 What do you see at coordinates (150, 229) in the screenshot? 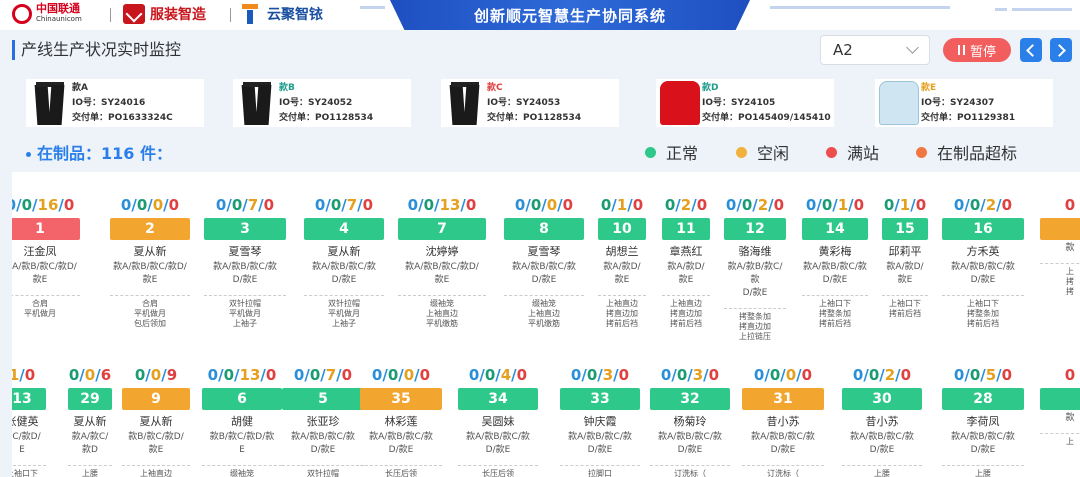
I see `station-number: 2` at bounding box center [150, 229].